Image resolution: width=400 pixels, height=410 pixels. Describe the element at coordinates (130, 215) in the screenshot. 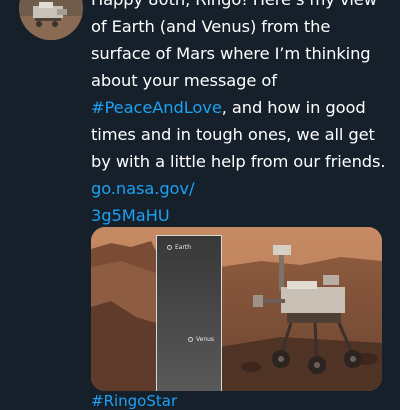

I see `url-link-part-2: 3g5MaHU` at that location.